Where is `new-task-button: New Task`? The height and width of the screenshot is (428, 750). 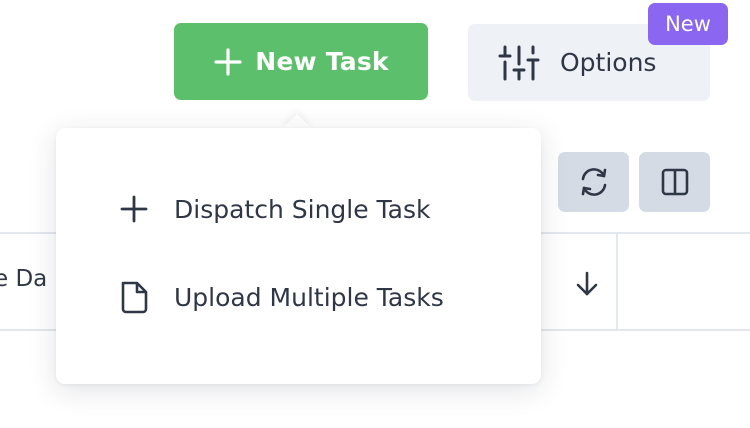
new-task-button: New Task is located at coordinates (301, 61).